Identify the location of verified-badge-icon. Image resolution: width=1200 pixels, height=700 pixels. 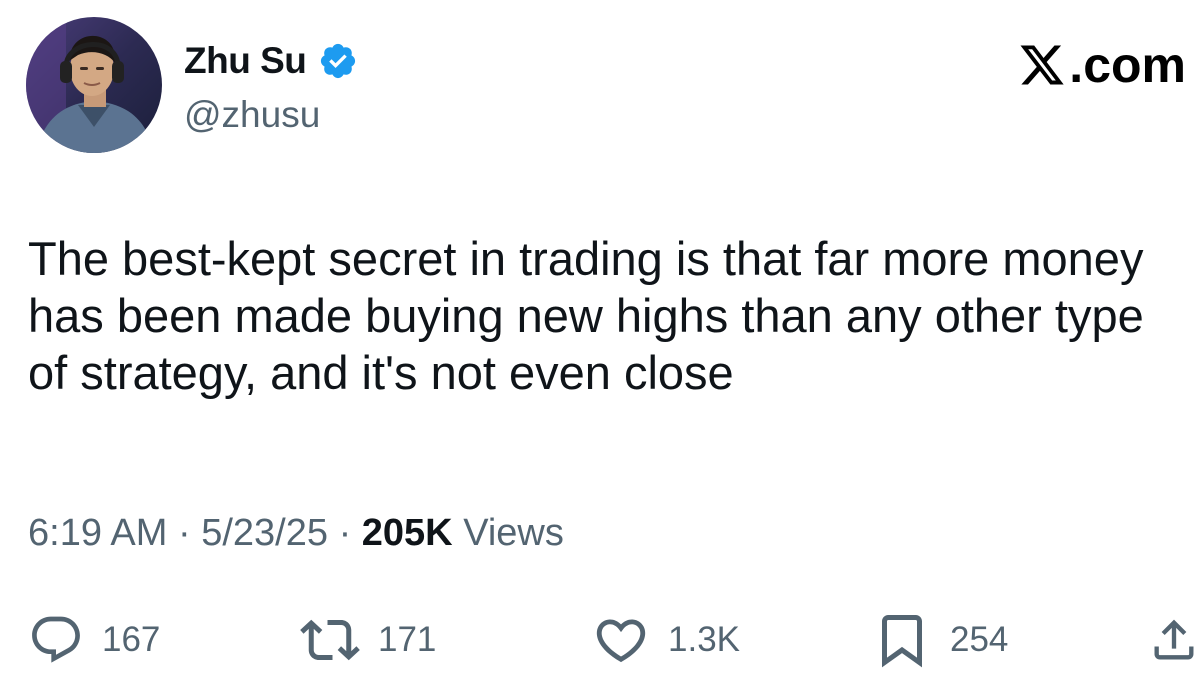
(338, 61).